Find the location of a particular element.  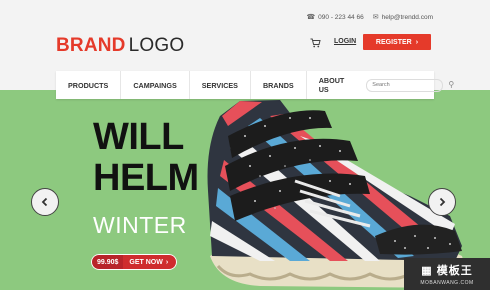

watermark: ▦ 模板王 MOBANWANG.COM is located at coordinates (447, 274).